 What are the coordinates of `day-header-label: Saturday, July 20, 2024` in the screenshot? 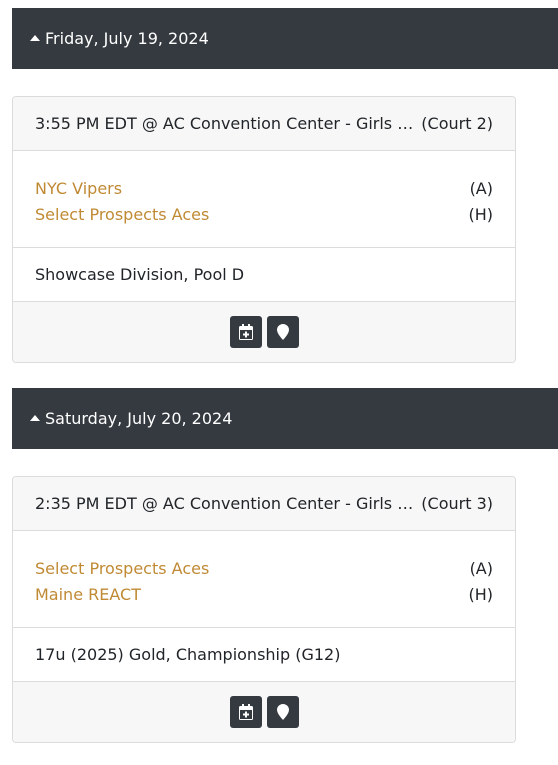 It's located at (139, 418).